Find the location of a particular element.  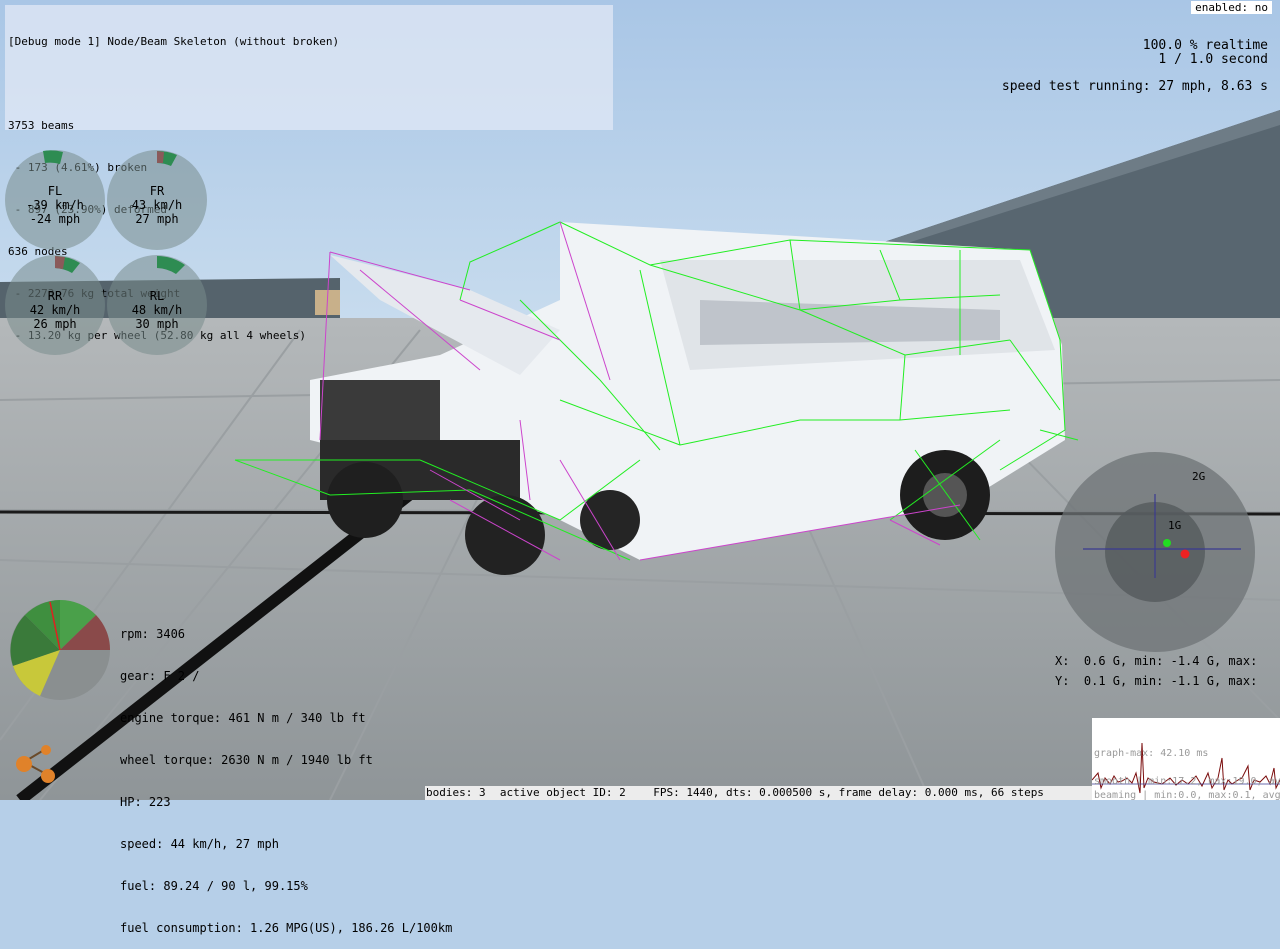

engine-torque: engine torque: 461 N m / 340 lb ft is located at coordinates (243, 718).